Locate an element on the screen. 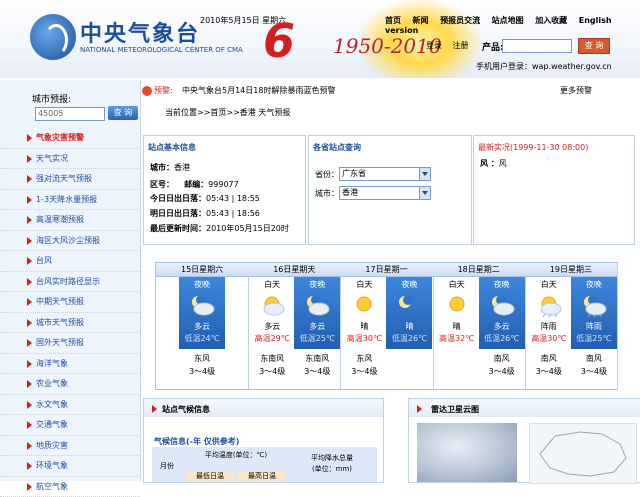 The height and width of the screenshot is (497, 640). sidebar-item-label: 高温寒潮预报 is located at coordinates (60, 219).